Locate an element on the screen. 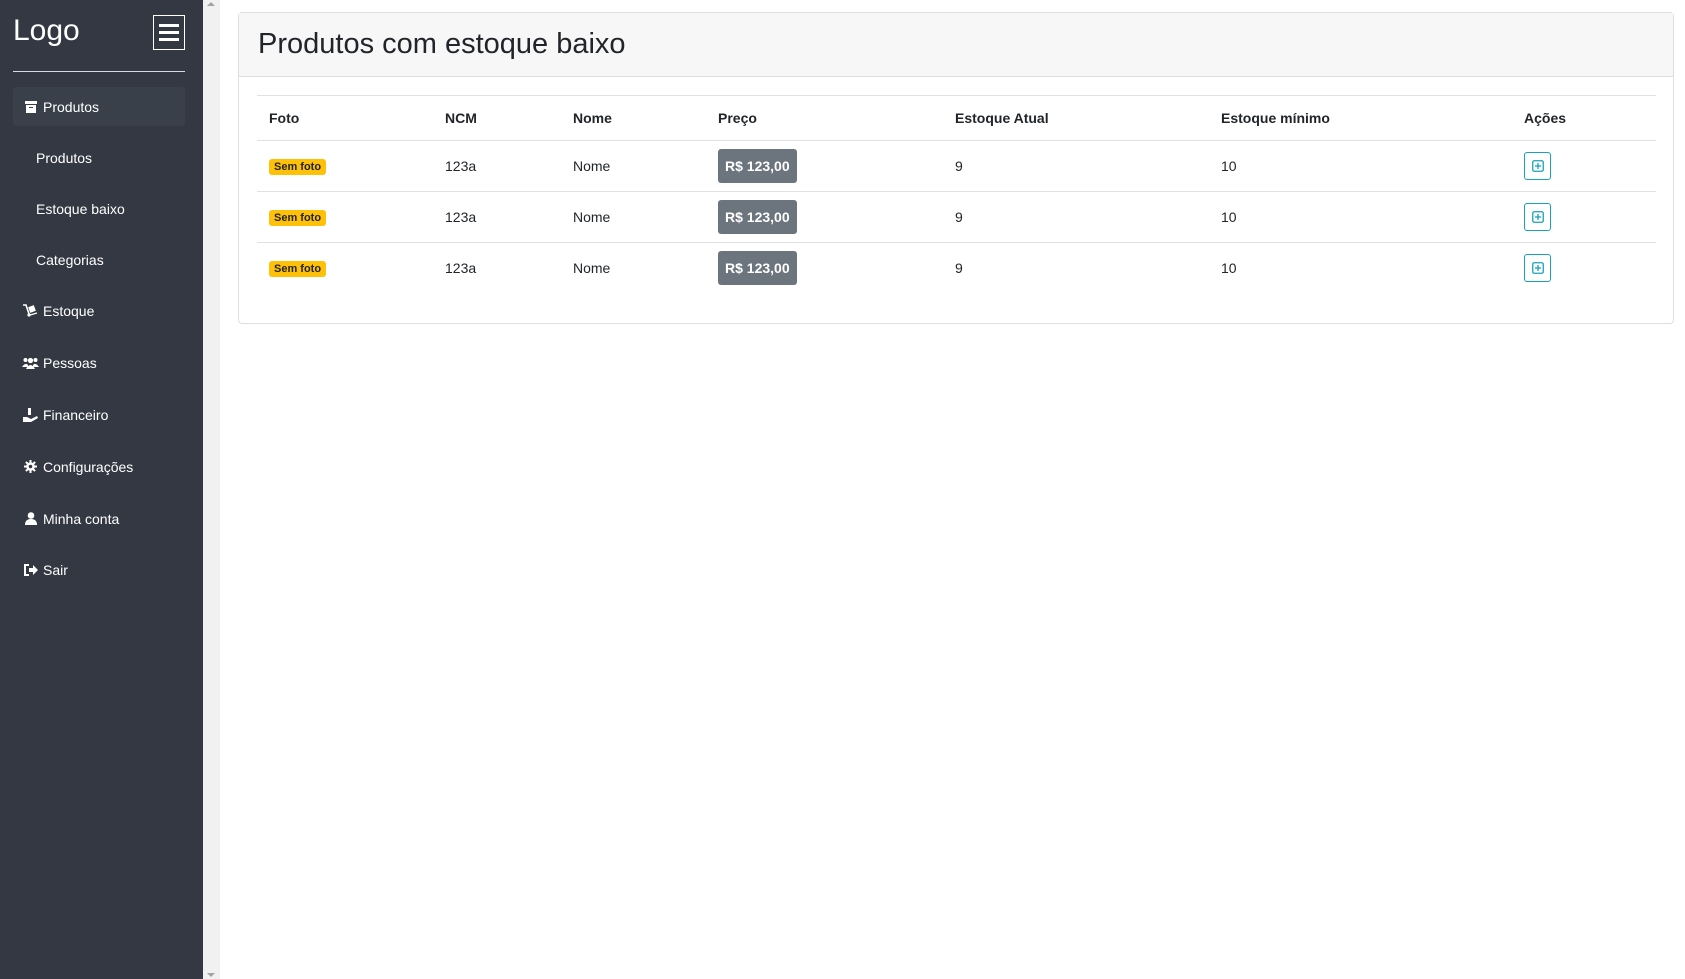 The width and height of the screenshot is (1685, 979). sidebar-subitem-estoque-baixo: Estoque baixo is located at coordinates (99, 208).